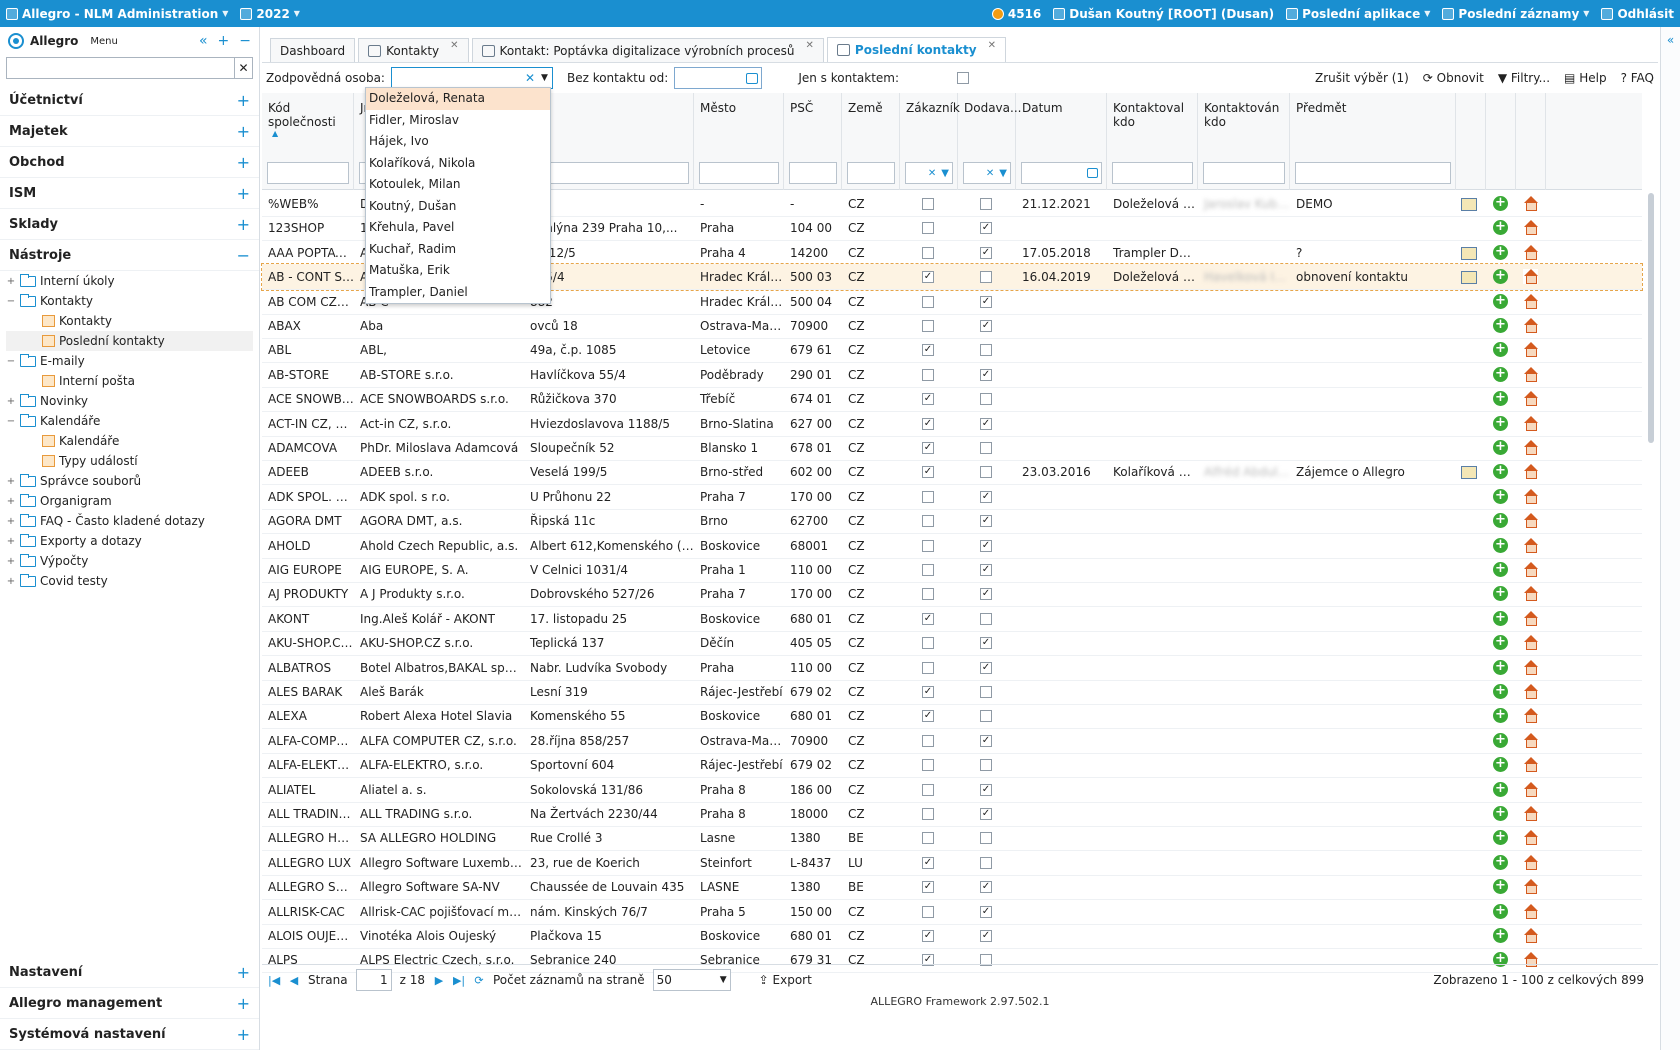  What do you see at coordinates (129, 581) in the screenshot?
I see `tree-item: + Covid testy` at bounding box center [129, 581].